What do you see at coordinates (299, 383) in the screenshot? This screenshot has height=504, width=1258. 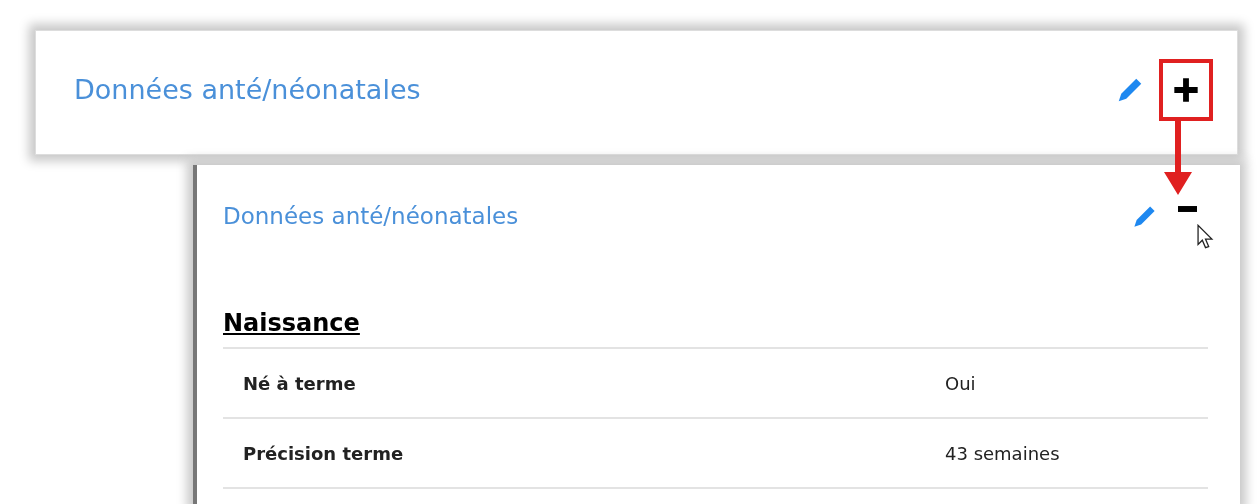 I see `field-label: Né à terme` at bounding box center [299, 383].